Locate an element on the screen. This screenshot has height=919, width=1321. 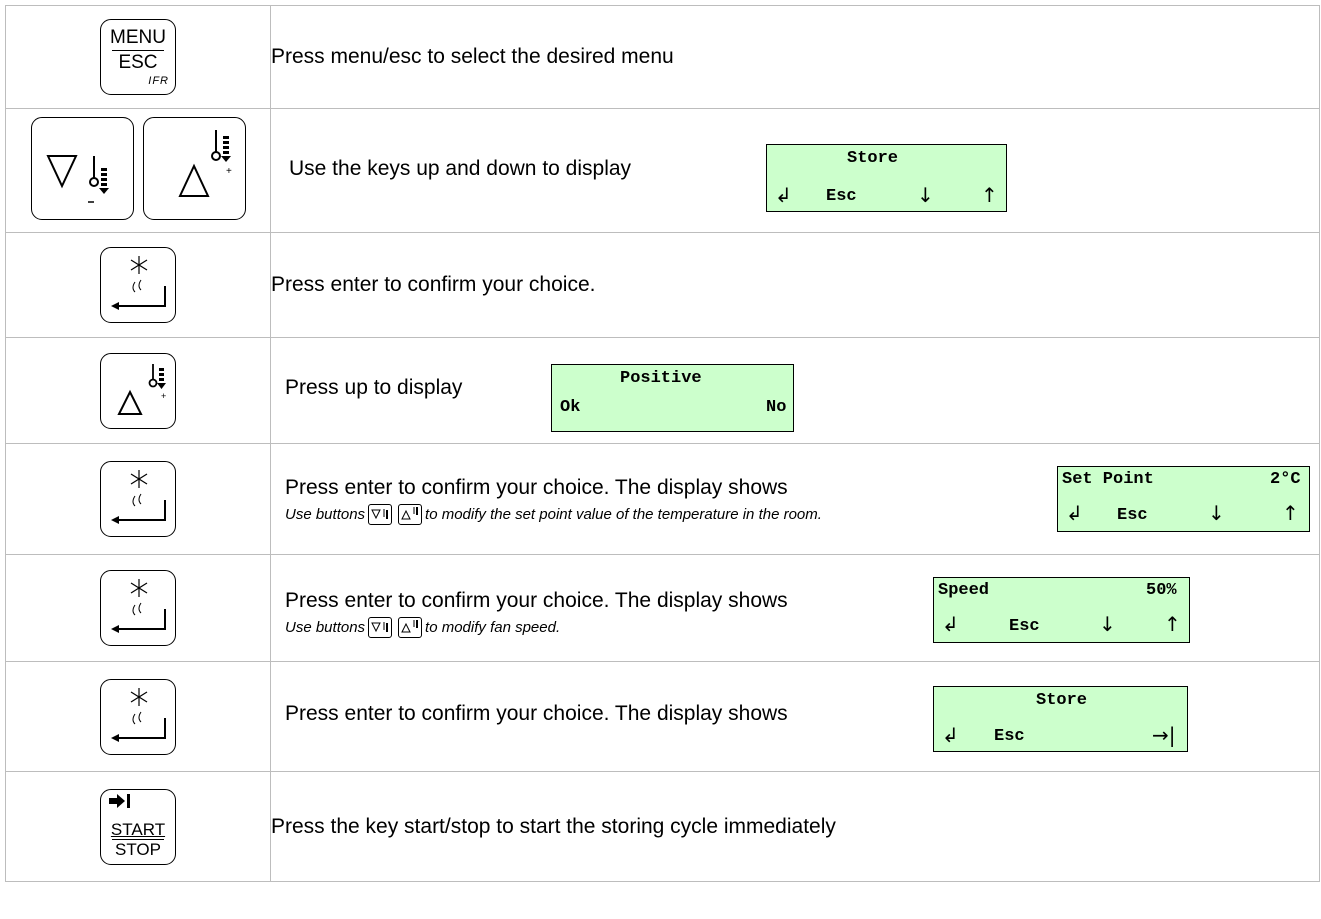
lcd-label: Set Point is located at coordinates (1108, 479).